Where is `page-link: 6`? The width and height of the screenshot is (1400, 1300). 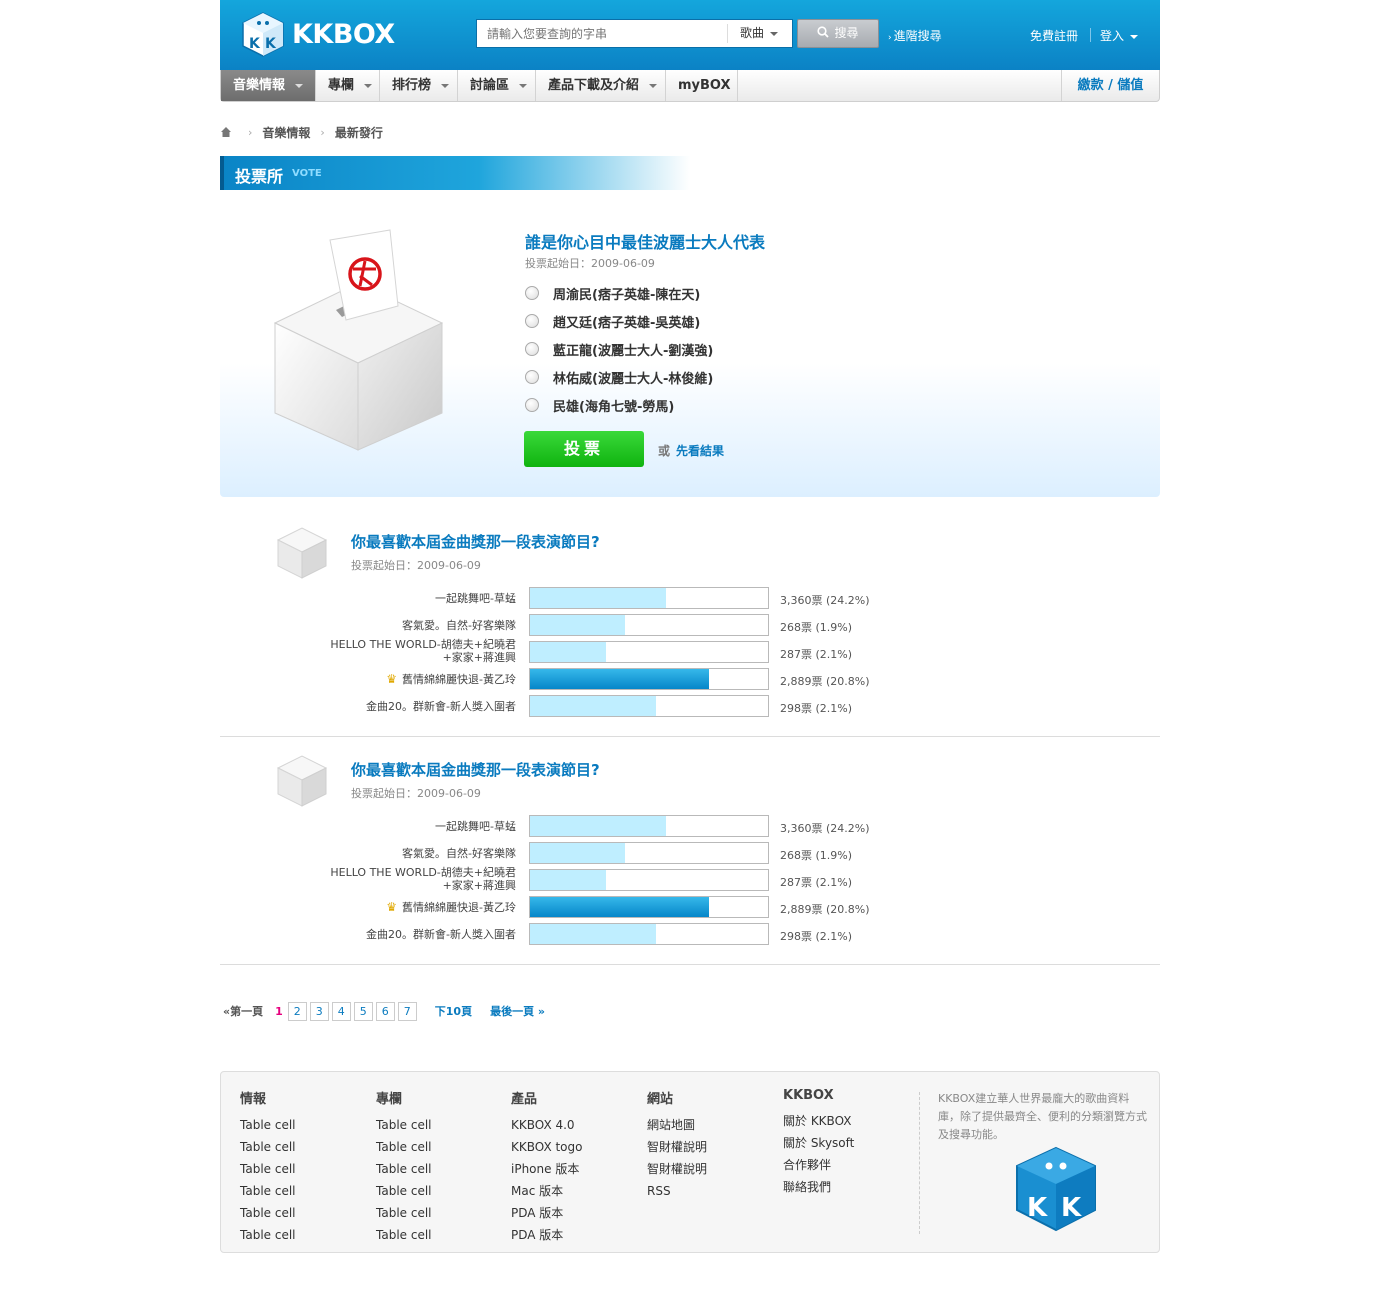
page-link: 6 is located at coordinates (385, 1011).